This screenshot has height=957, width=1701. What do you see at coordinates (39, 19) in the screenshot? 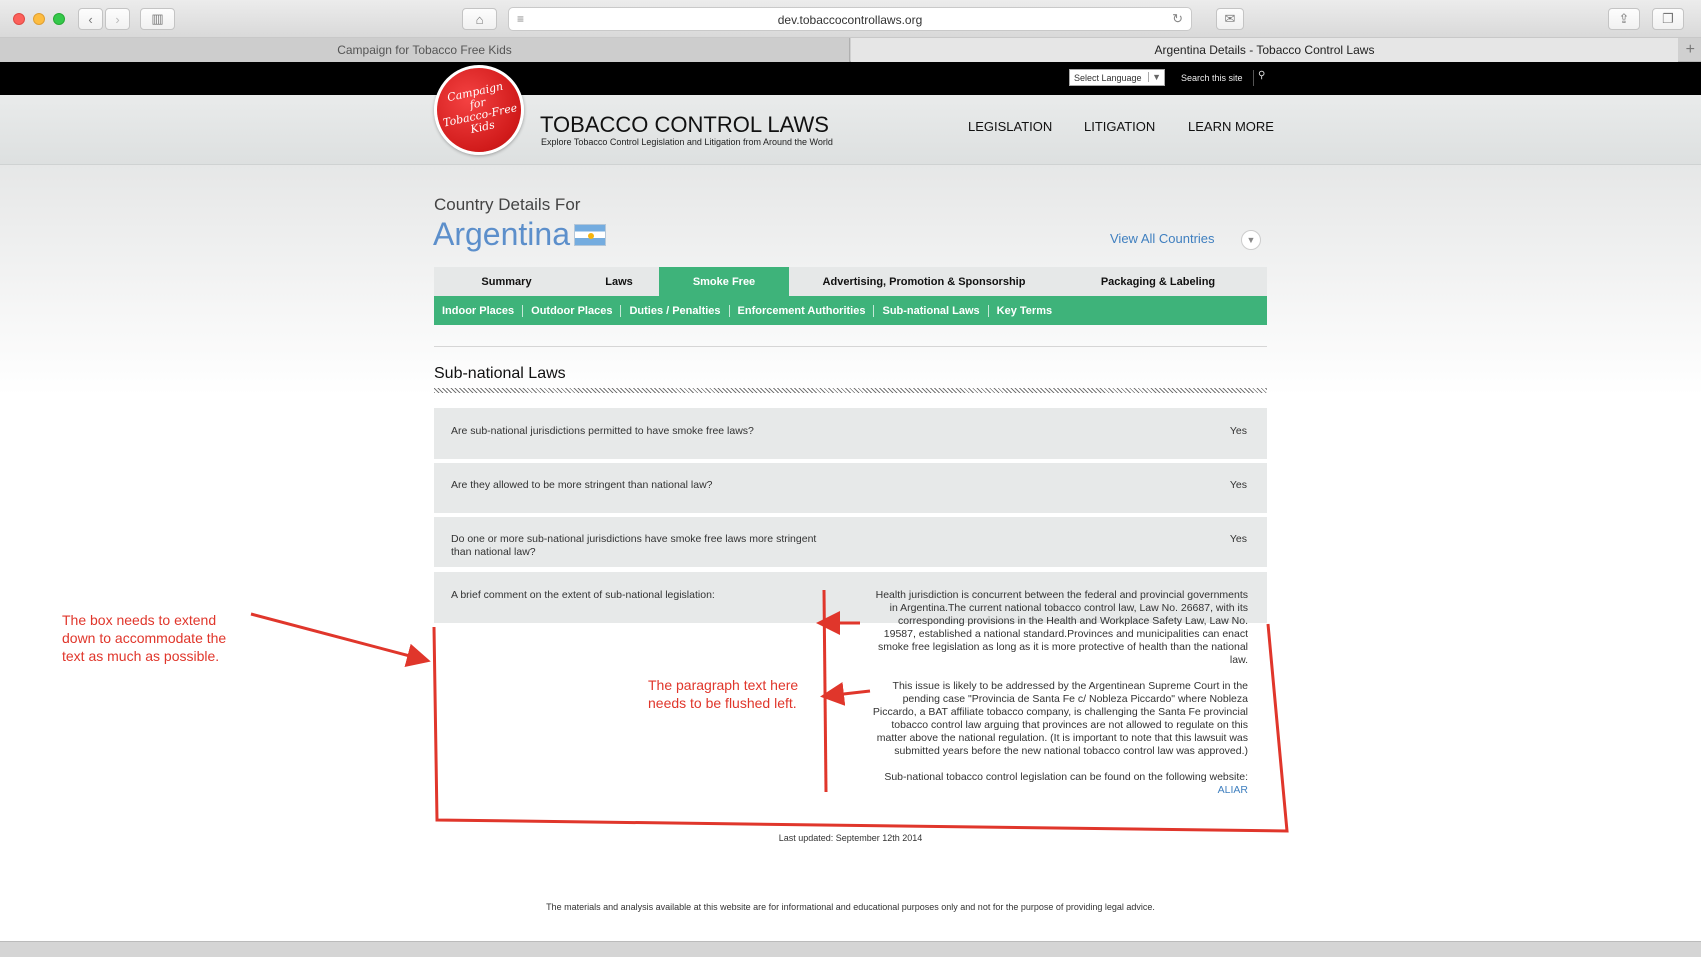
I see `minimize-window-button` at bounding box center [39, 19].